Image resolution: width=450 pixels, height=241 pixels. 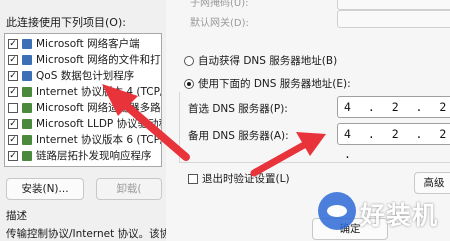 What do you see at coordinates (274, 84) in the screenshot?
I see `manual-dns-label: 使用下面的 DNS 服务器地址(E):` at bounding box center [274, 84].